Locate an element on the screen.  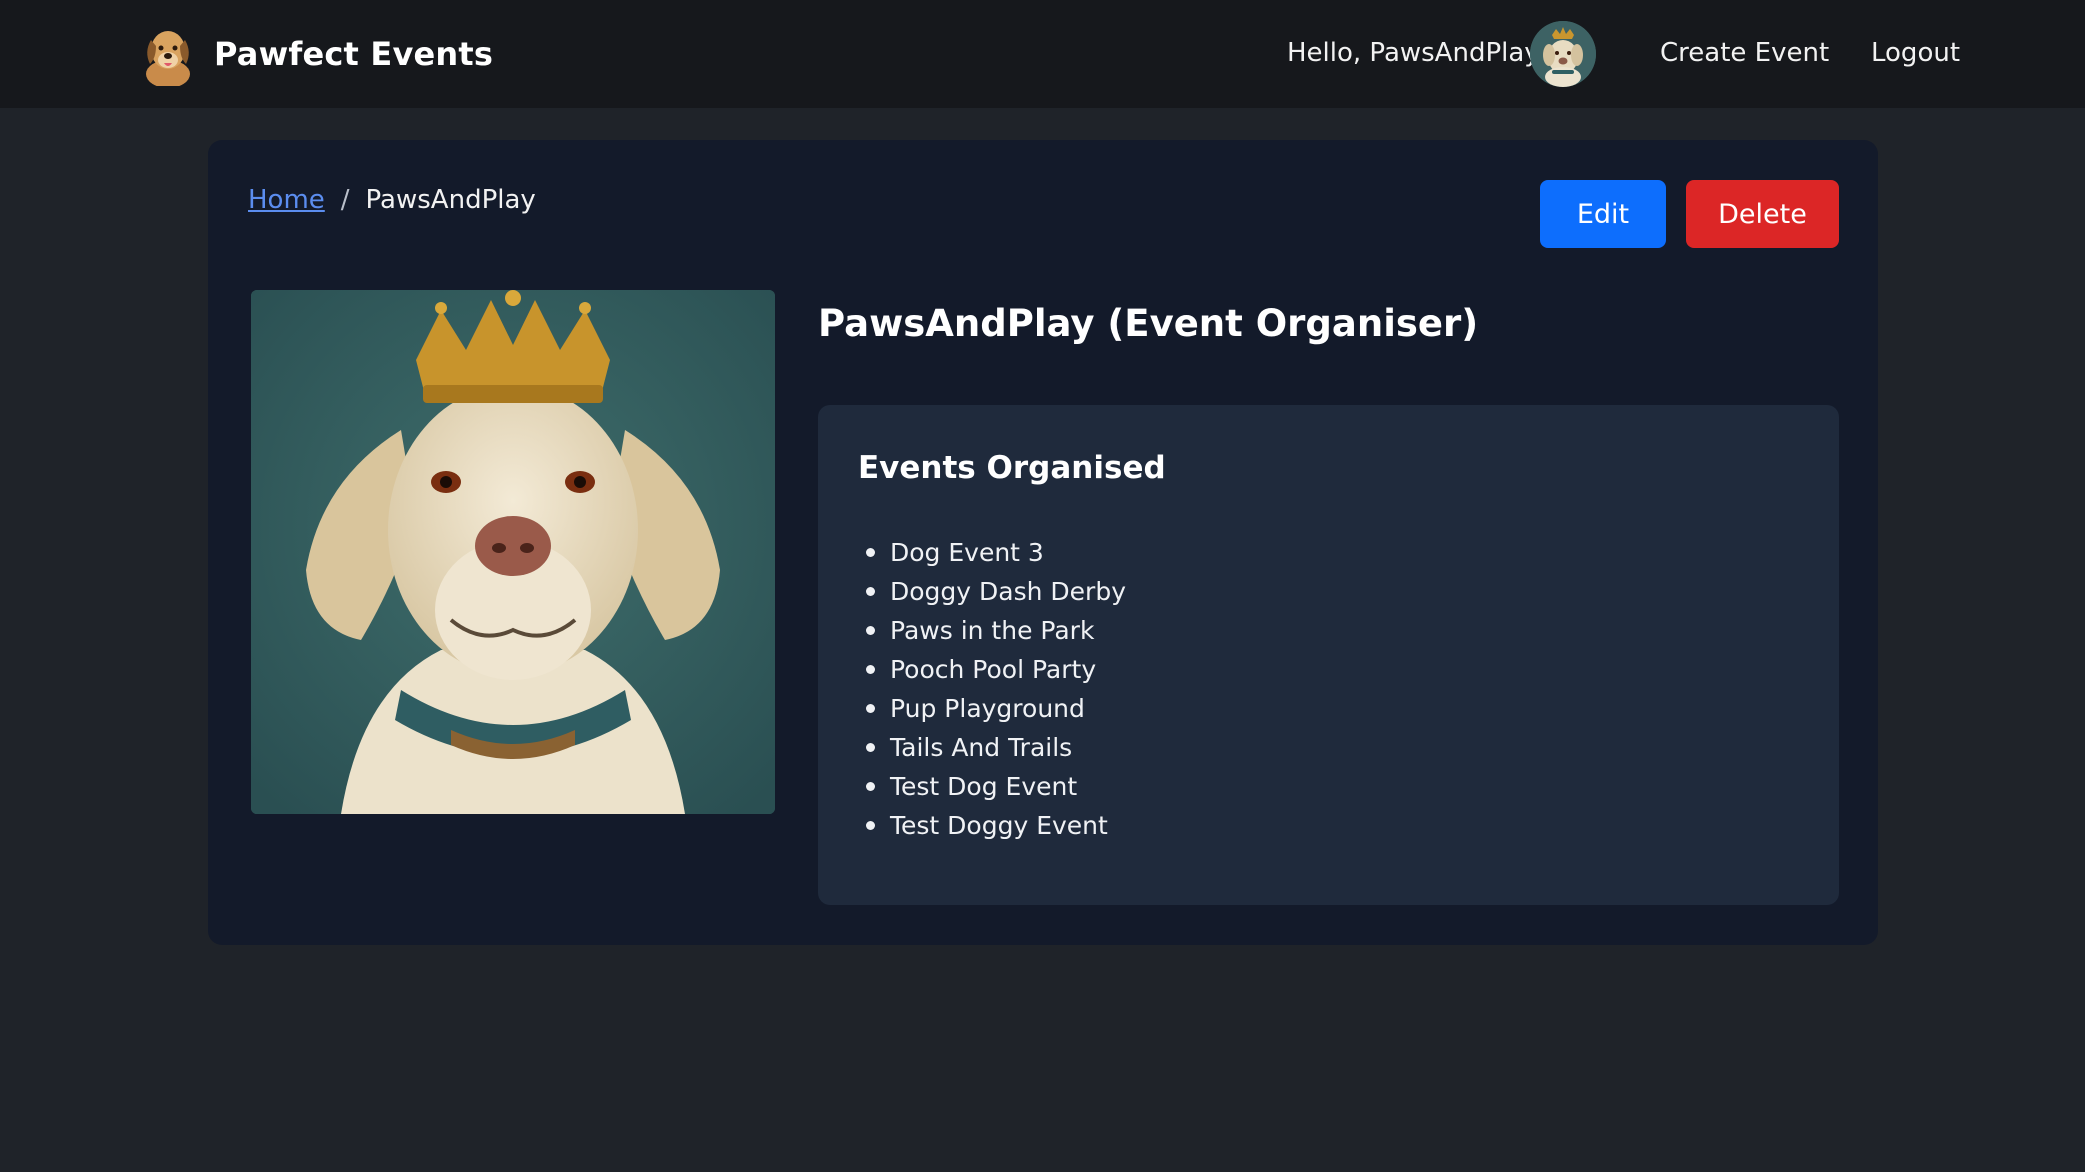
event-list-item: Paws in the Park is located at coordinates (992, 630).